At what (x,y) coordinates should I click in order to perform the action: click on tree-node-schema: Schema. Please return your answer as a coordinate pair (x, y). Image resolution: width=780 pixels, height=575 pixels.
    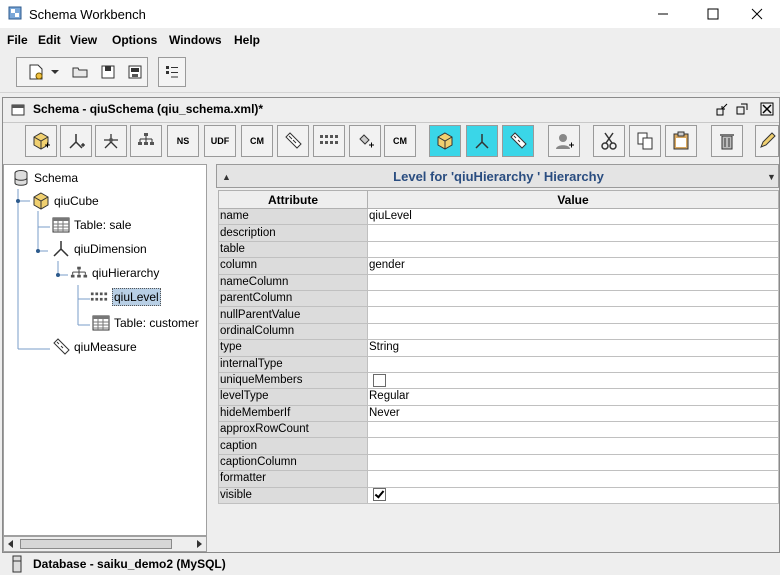
    Looking at the image, I should click on (45, 178).